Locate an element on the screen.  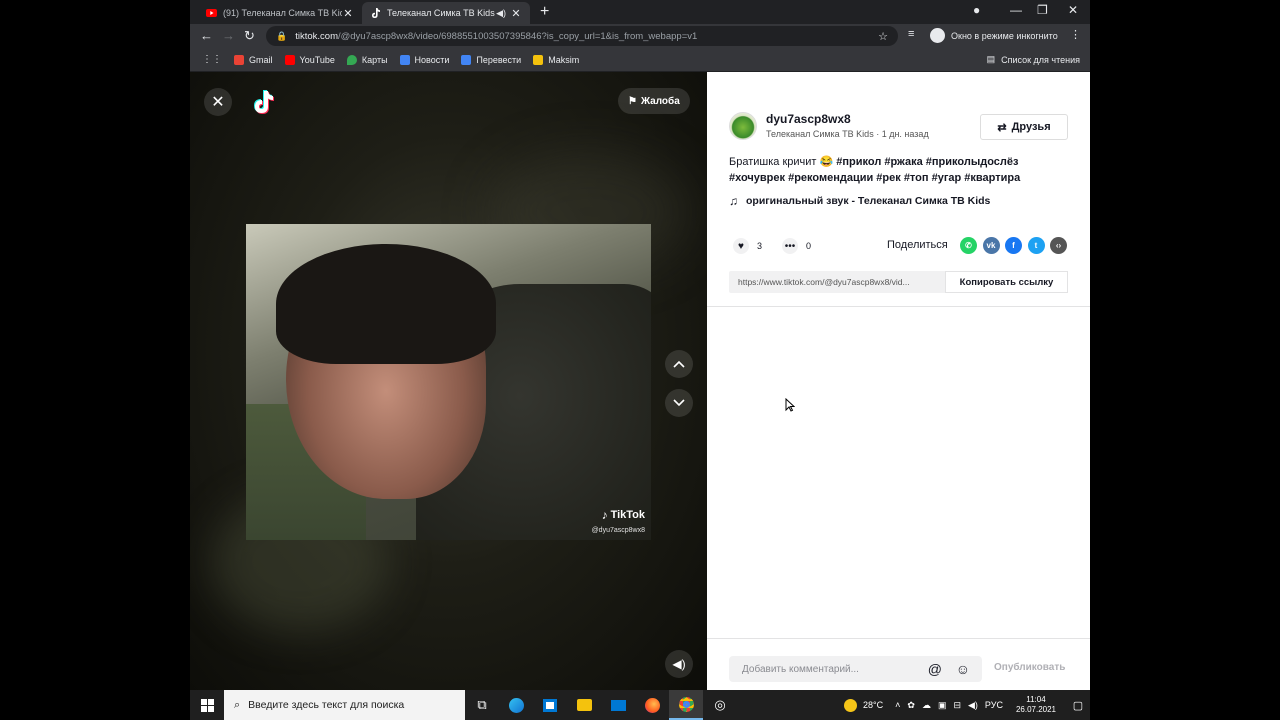
reading-list-icon: ▤ is located at coordinates (991, 59).